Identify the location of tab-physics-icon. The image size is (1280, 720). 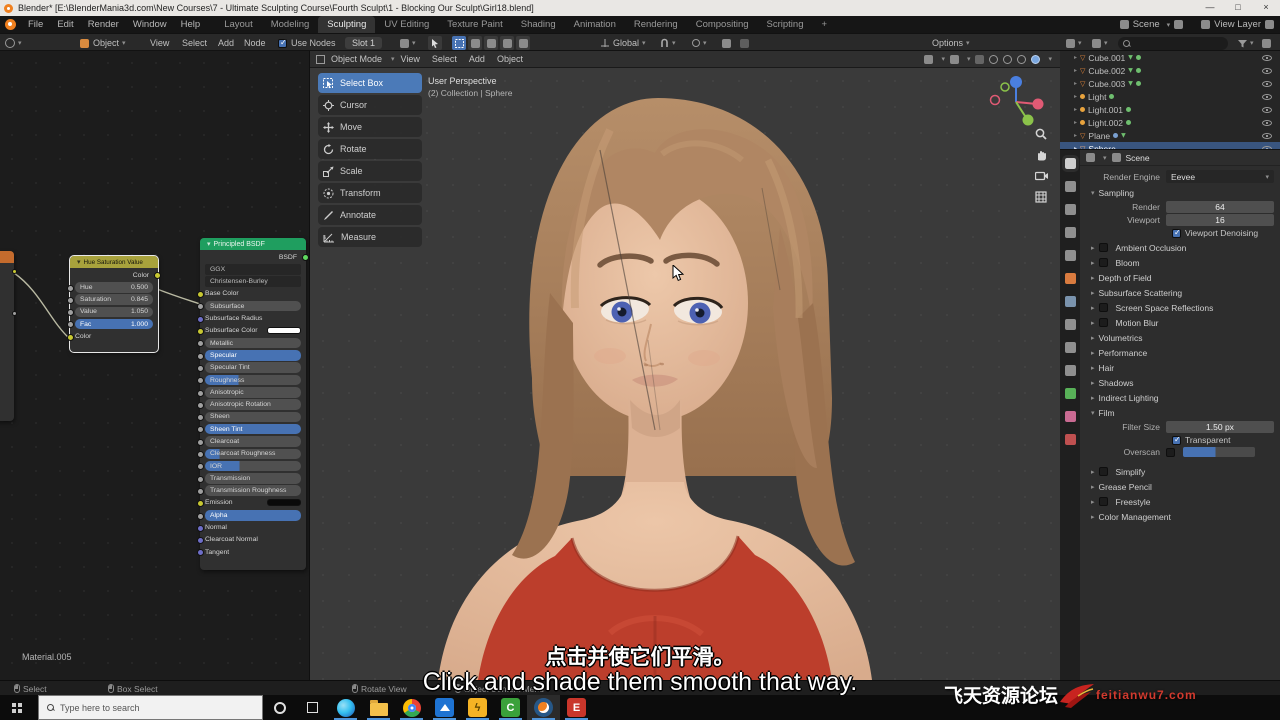
(1070, 347).